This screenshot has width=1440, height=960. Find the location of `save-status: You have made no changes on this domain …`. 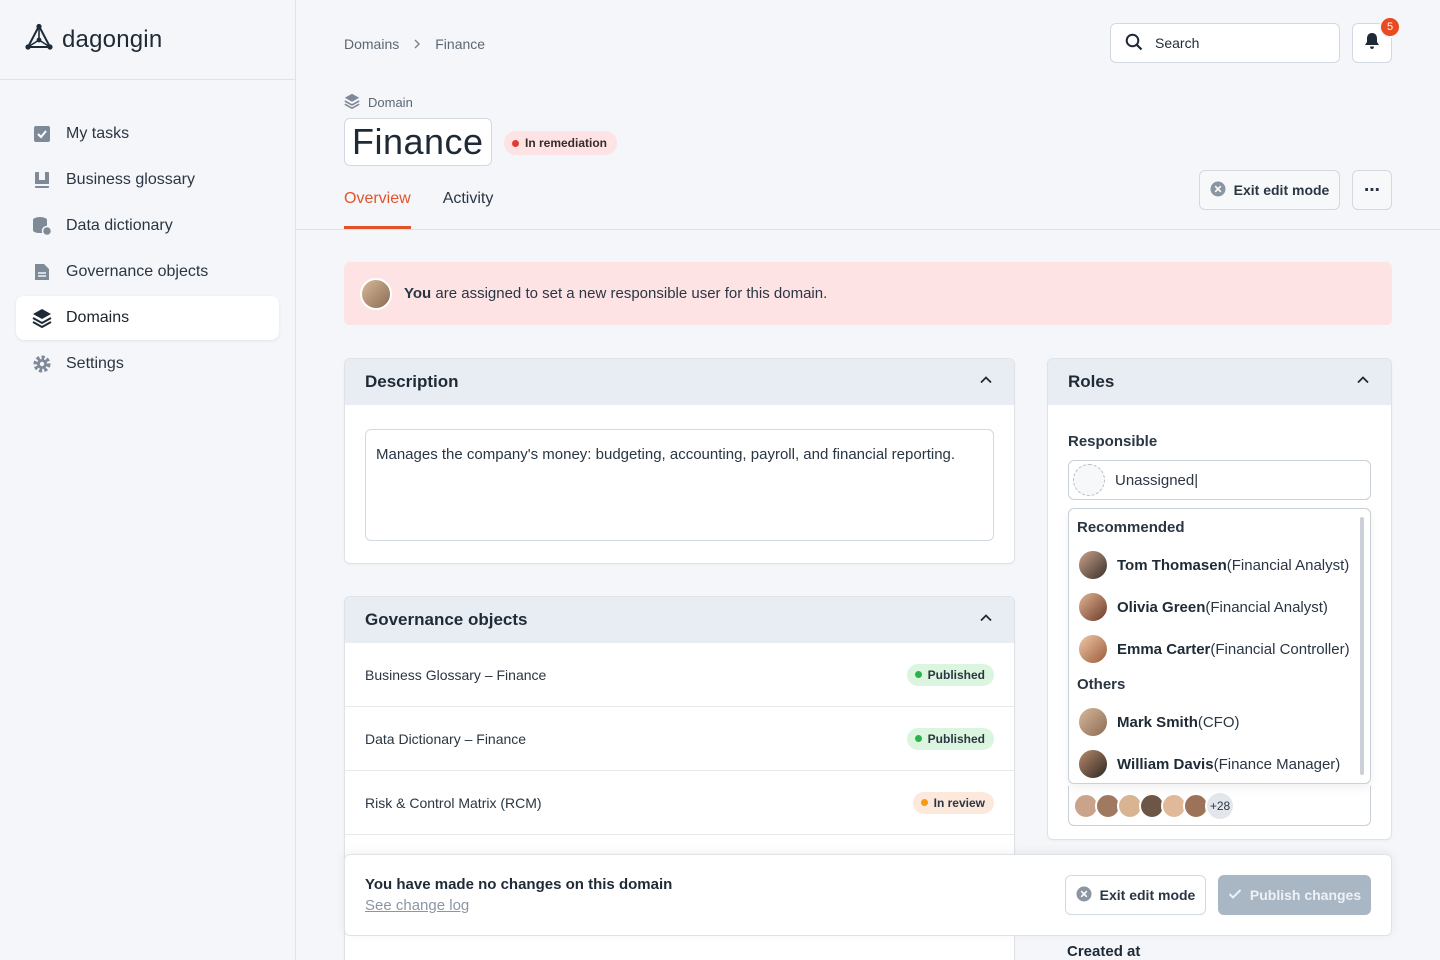

save-status: You have made no changes on this domain … is located at coordinates (518, 895).